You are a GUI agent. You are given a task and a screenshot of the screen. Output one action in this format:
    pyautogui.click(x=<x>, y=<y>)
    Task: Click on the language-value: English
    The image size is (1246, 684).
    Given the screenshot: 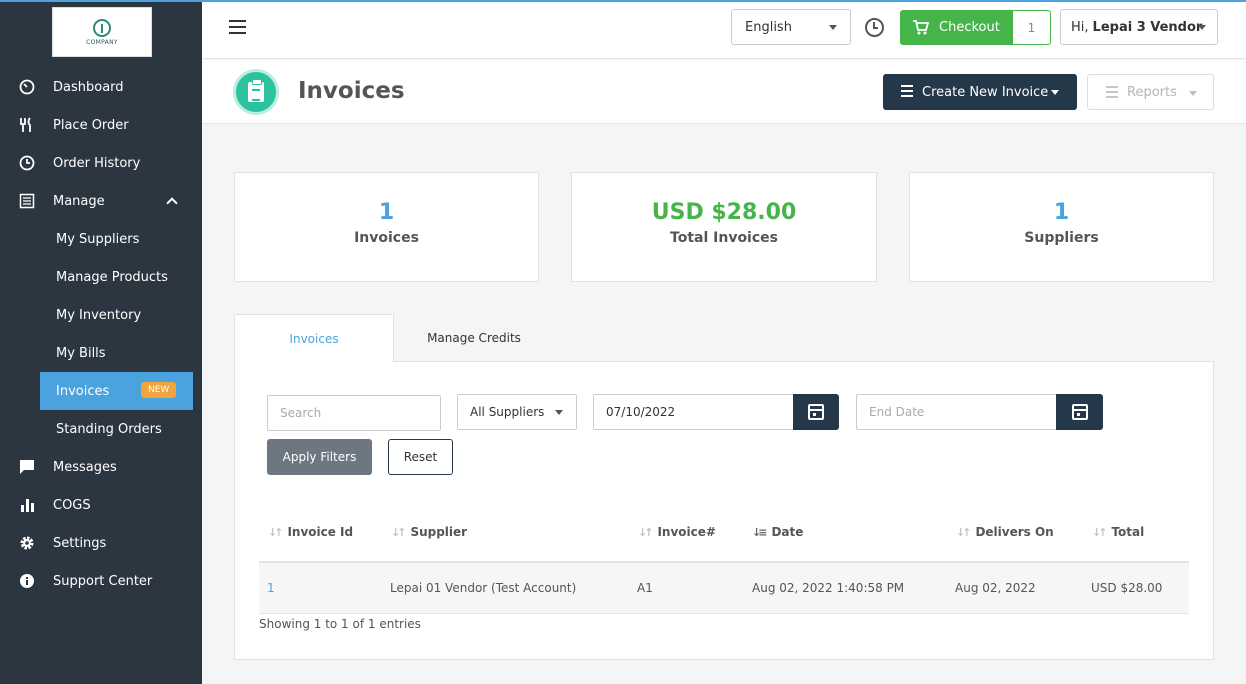 What is the action you would take?
    pyautogui.click(x=768, y=27)
    